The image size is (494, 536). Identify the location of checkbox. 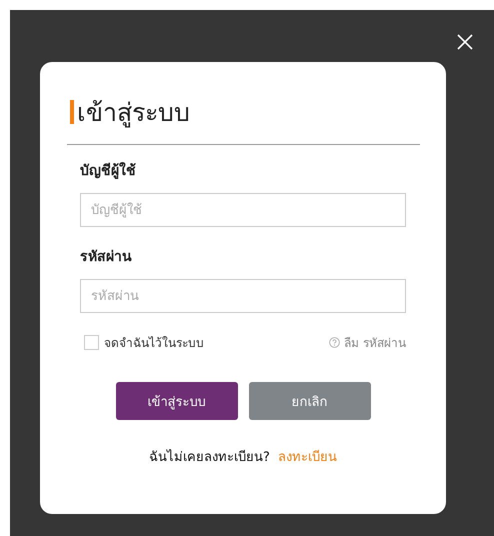
(91, 342).